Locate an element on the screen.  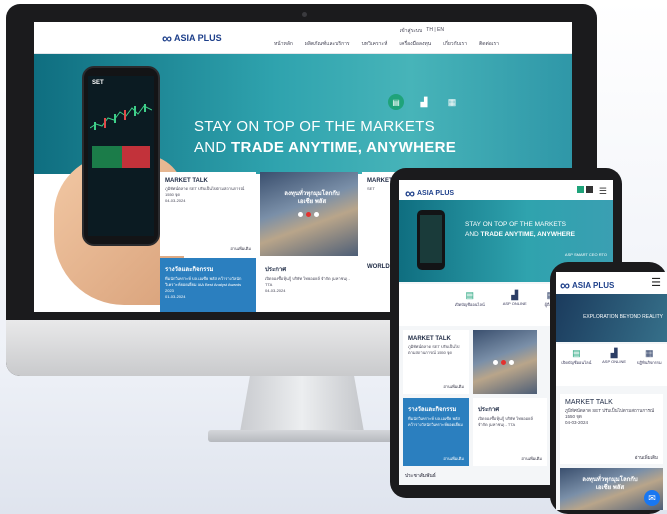
hero-phone: SET is located at coordinates (121, 156).